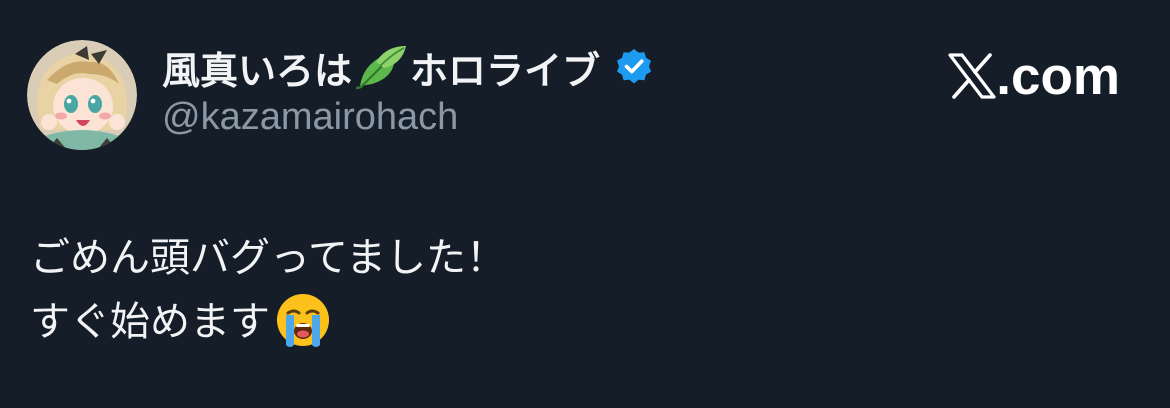 Image resolution: width=1170 pixels, height=408 pixels. I want to click on author-name: 風真いろは, so click(257, 67).